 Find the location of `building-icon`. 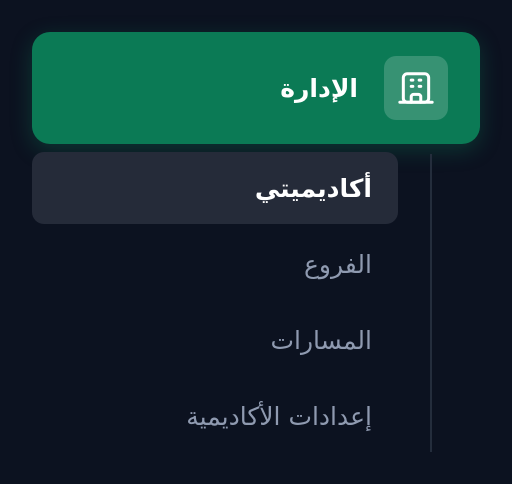

building-icon is located at coordinates (416, 88).